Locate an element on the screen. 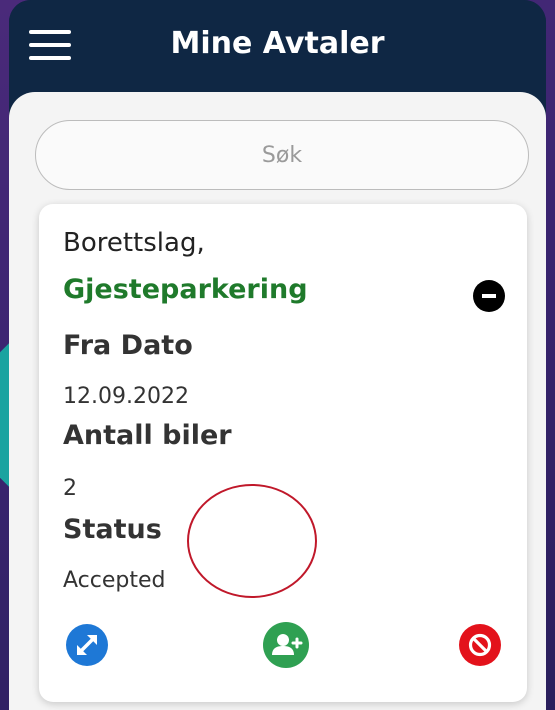  app-bar: Mine Avtaler is located at coordinates (277, 46).